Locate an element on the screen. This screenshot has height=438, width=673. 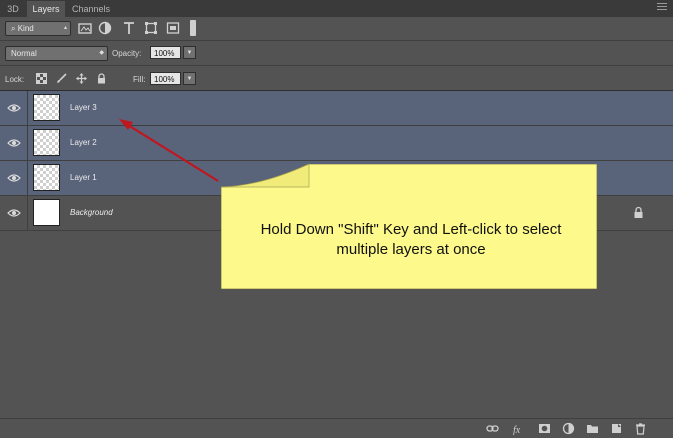
tab-3d: 3D is located at coordinates (13, 9).